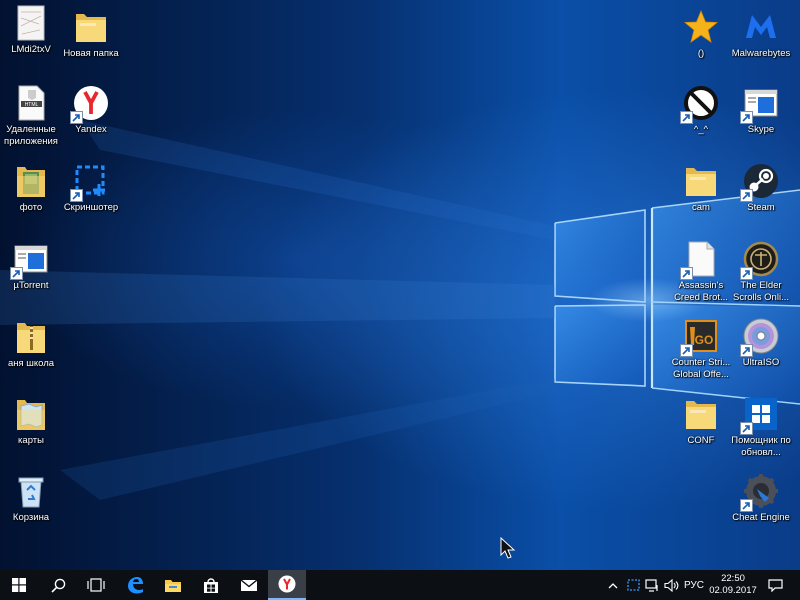 The height and width of the screenshot is (600, 800). I want to click on desktop-icon-карты: карты, so click(33, 428).